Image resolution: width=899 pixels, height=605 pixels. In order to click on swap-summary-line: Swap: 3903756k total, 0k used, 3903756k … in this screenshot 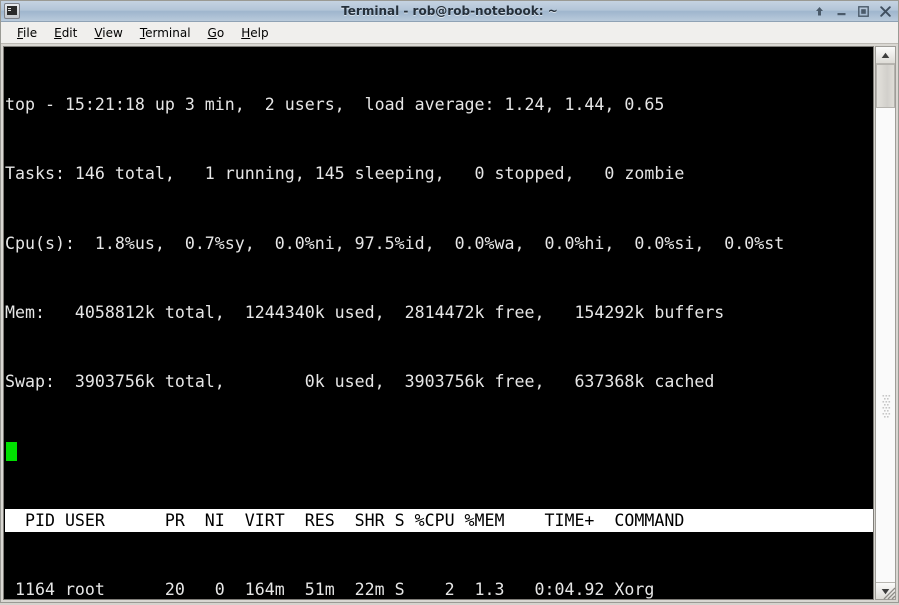, I will do `click(360, 382)`.